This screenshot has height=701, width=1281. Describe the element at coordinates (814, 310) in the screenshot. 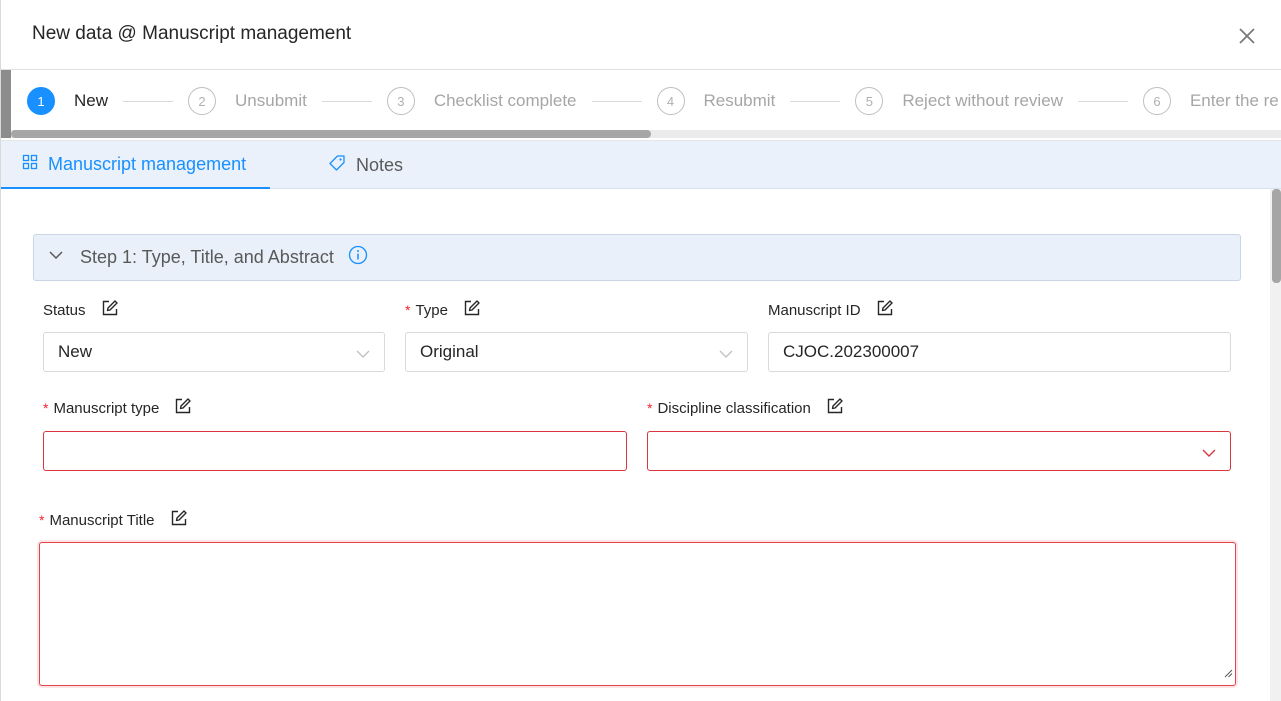

I see `manuscript-id-label: Manuscript ID` at that location.